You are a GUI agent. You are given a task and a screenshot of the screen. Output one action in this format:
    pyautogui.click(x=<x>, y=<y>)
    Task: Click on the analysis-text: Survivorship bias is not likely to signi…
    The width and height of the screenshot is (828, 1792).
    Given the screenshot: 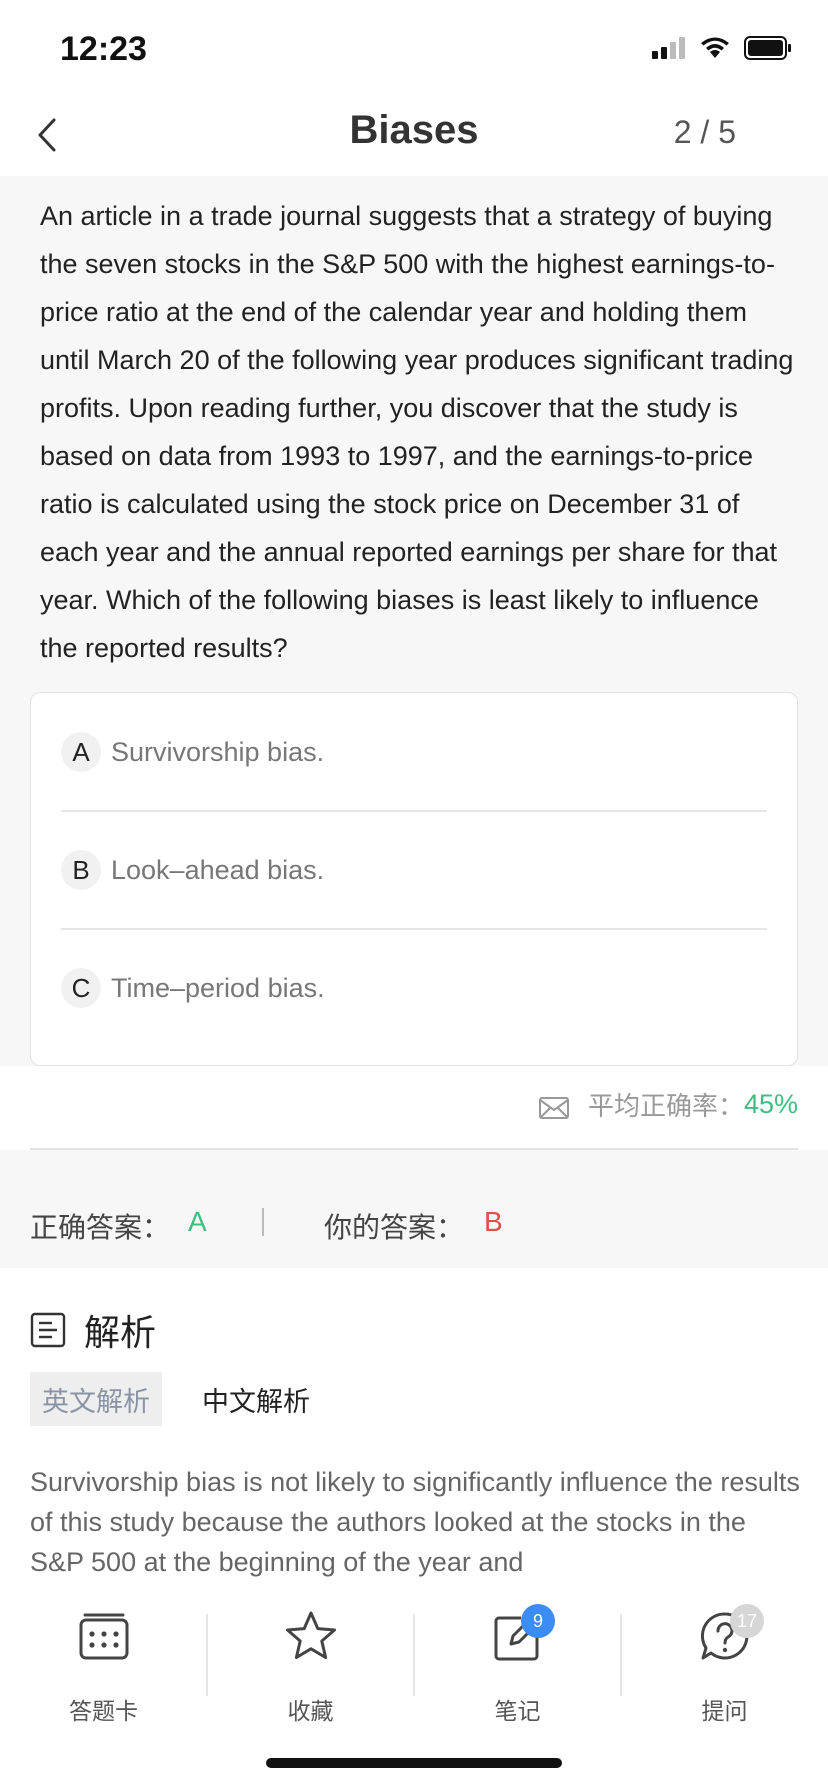 What is the action you would take?
    pyautogui.click(x=415, y=1522)
    